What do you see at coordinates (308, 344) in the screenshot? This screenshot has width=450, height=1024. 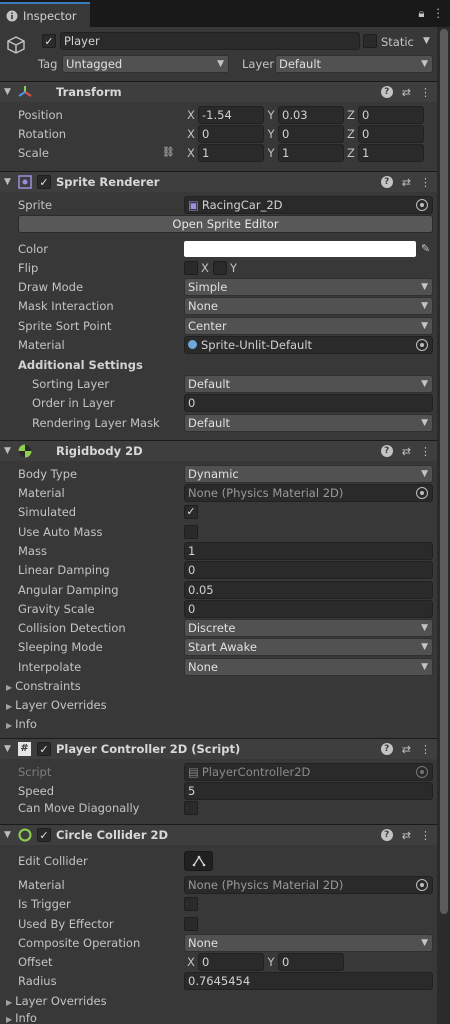 I see `material-object-field: Sprite-Unlit-Default` at bounding box center [308, 344].